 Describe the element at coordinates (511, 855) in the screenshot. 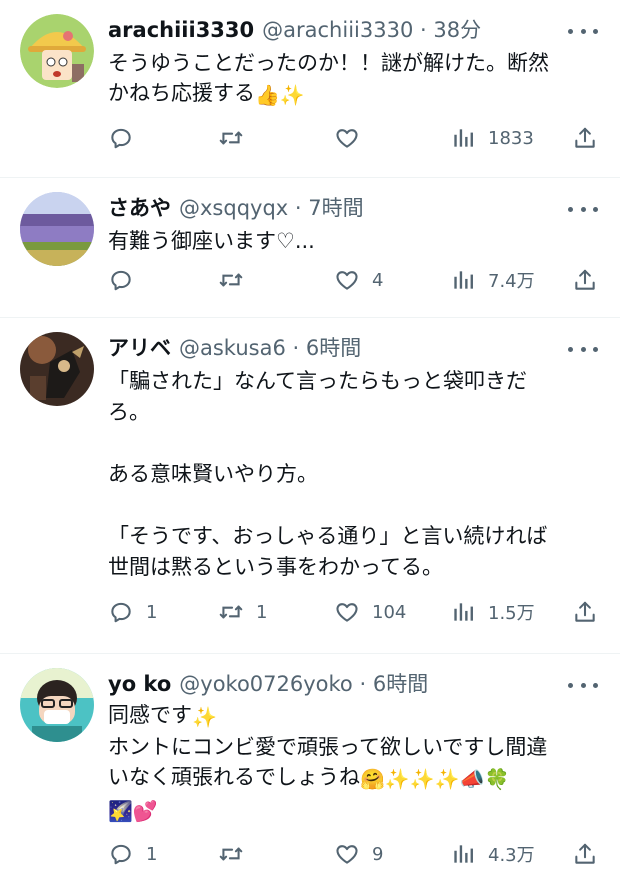

I see `view-count: 4.3万` at that location.